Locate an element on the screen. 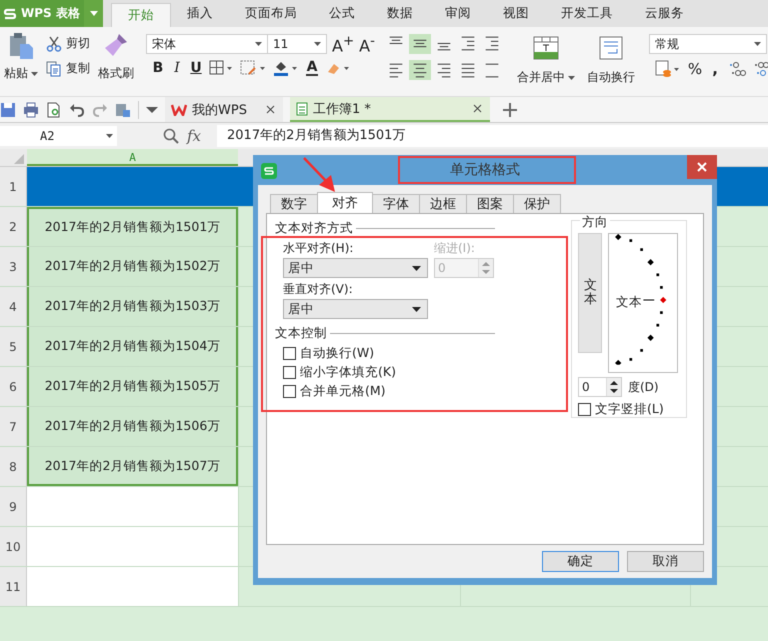 This screenshot has width=768, height=641. dialog-tab: 边框 is located at coordinates (443, 203).